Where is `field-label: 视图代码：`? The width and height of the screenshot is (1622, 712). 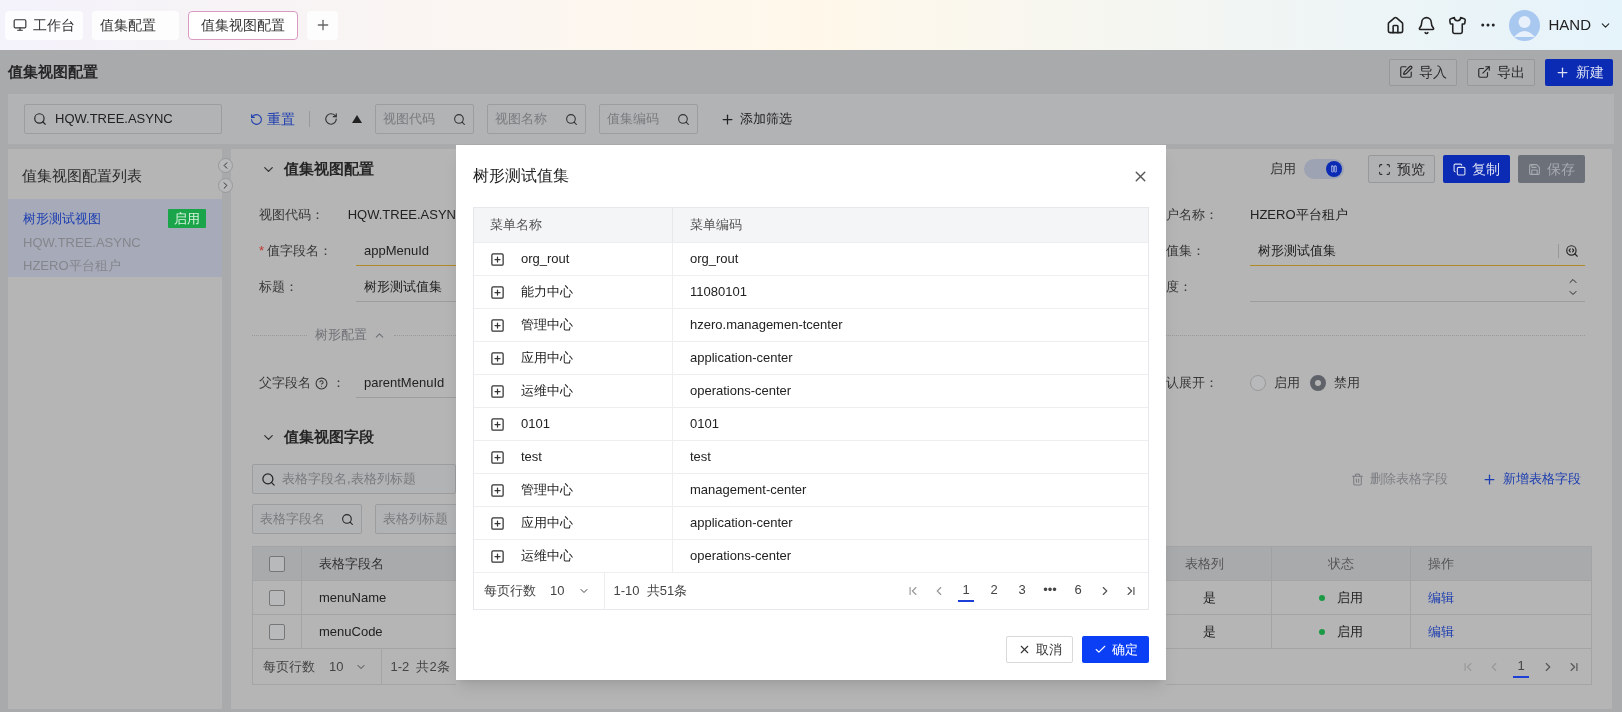
field-label: 视图代码： is located at coordinates (291, 215).